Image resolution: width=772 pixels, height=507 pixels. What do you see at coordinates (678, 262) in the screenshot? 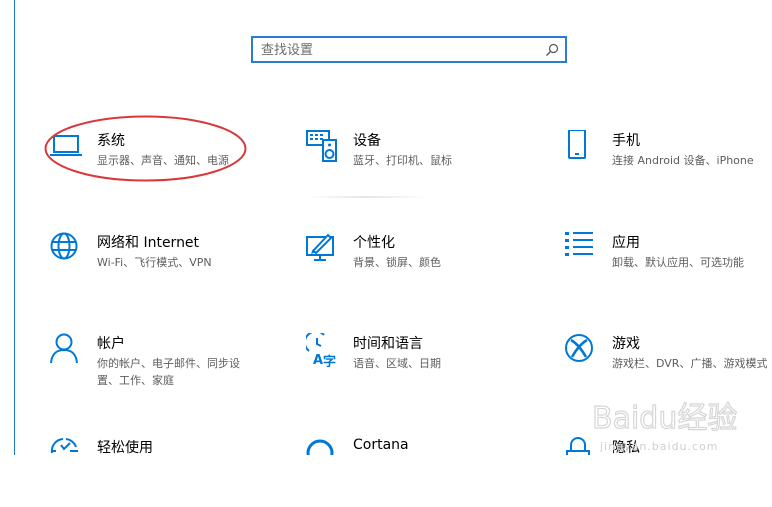
I see `tile-description: 卸载、默认应用、可选功能` at bounding box center [678, 262].